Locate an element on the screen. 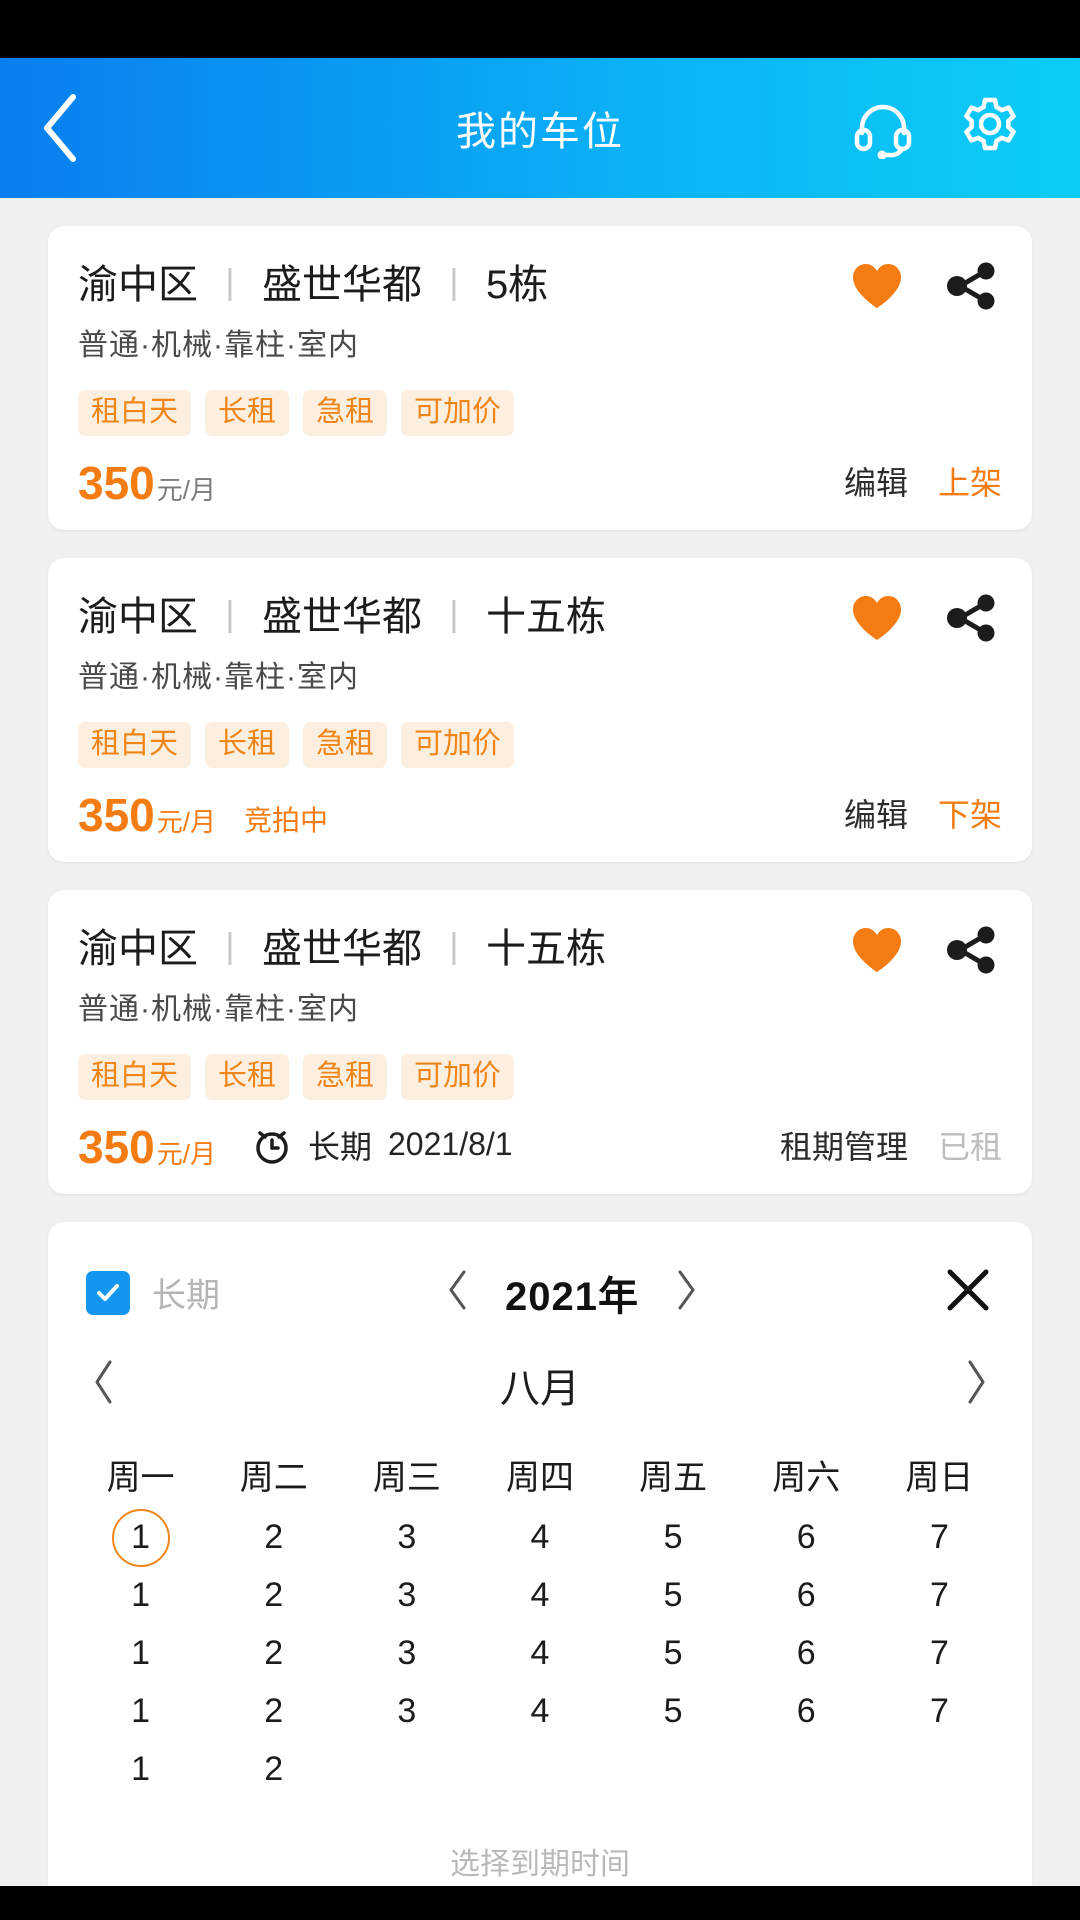 This screenshot has height=1920, width=1080. bottom-nav-bar is located at coordinates (540, 1903).